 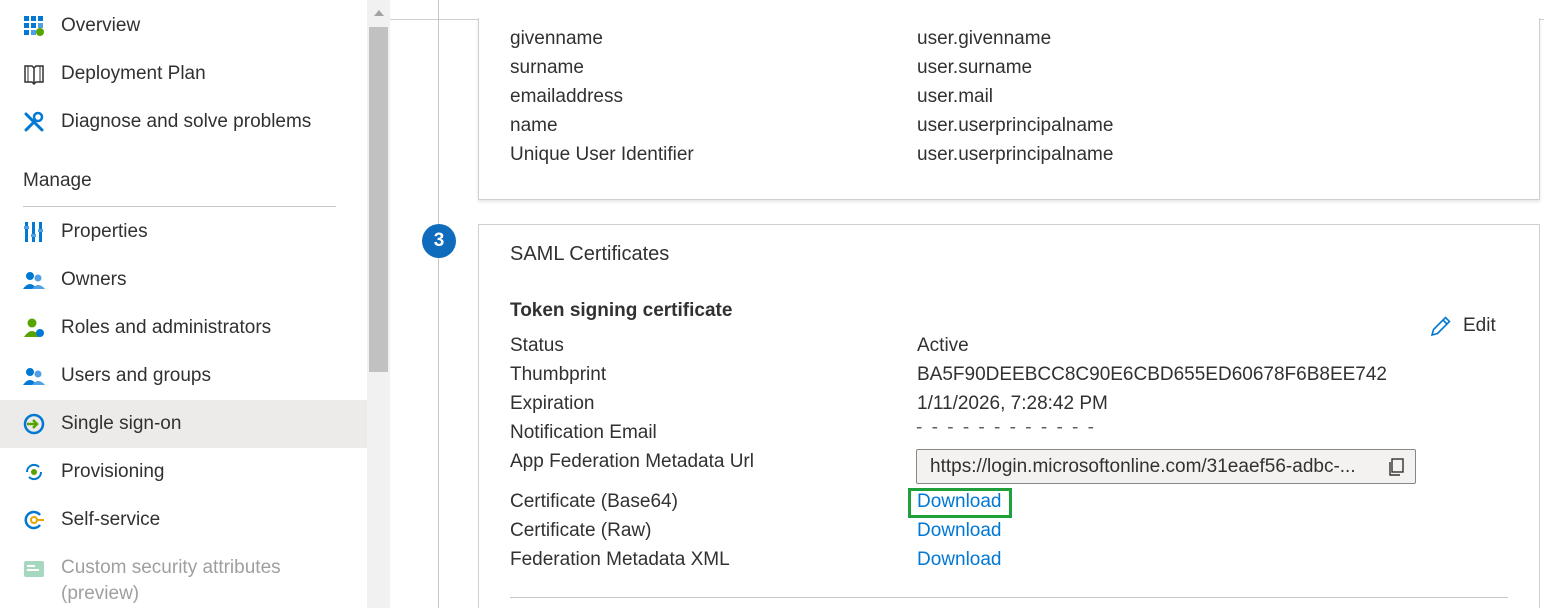 What do you see at coordinates (111, 519) in the screenshot?
I see `sidebar-item-label: Self-service` at bounding box center [111, 519].